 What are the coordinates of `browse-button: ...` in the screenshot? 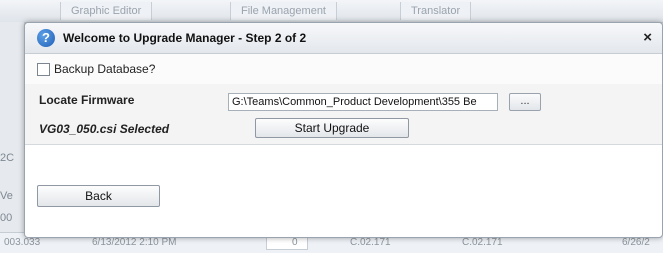 It's located at (525, 102).